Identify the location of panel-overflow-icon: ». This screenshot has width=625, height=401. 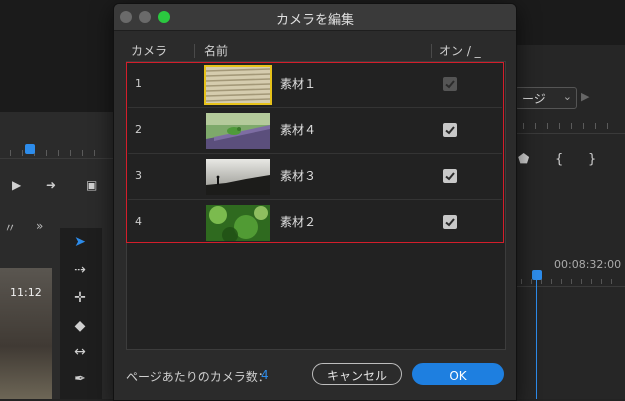
(39, 226).